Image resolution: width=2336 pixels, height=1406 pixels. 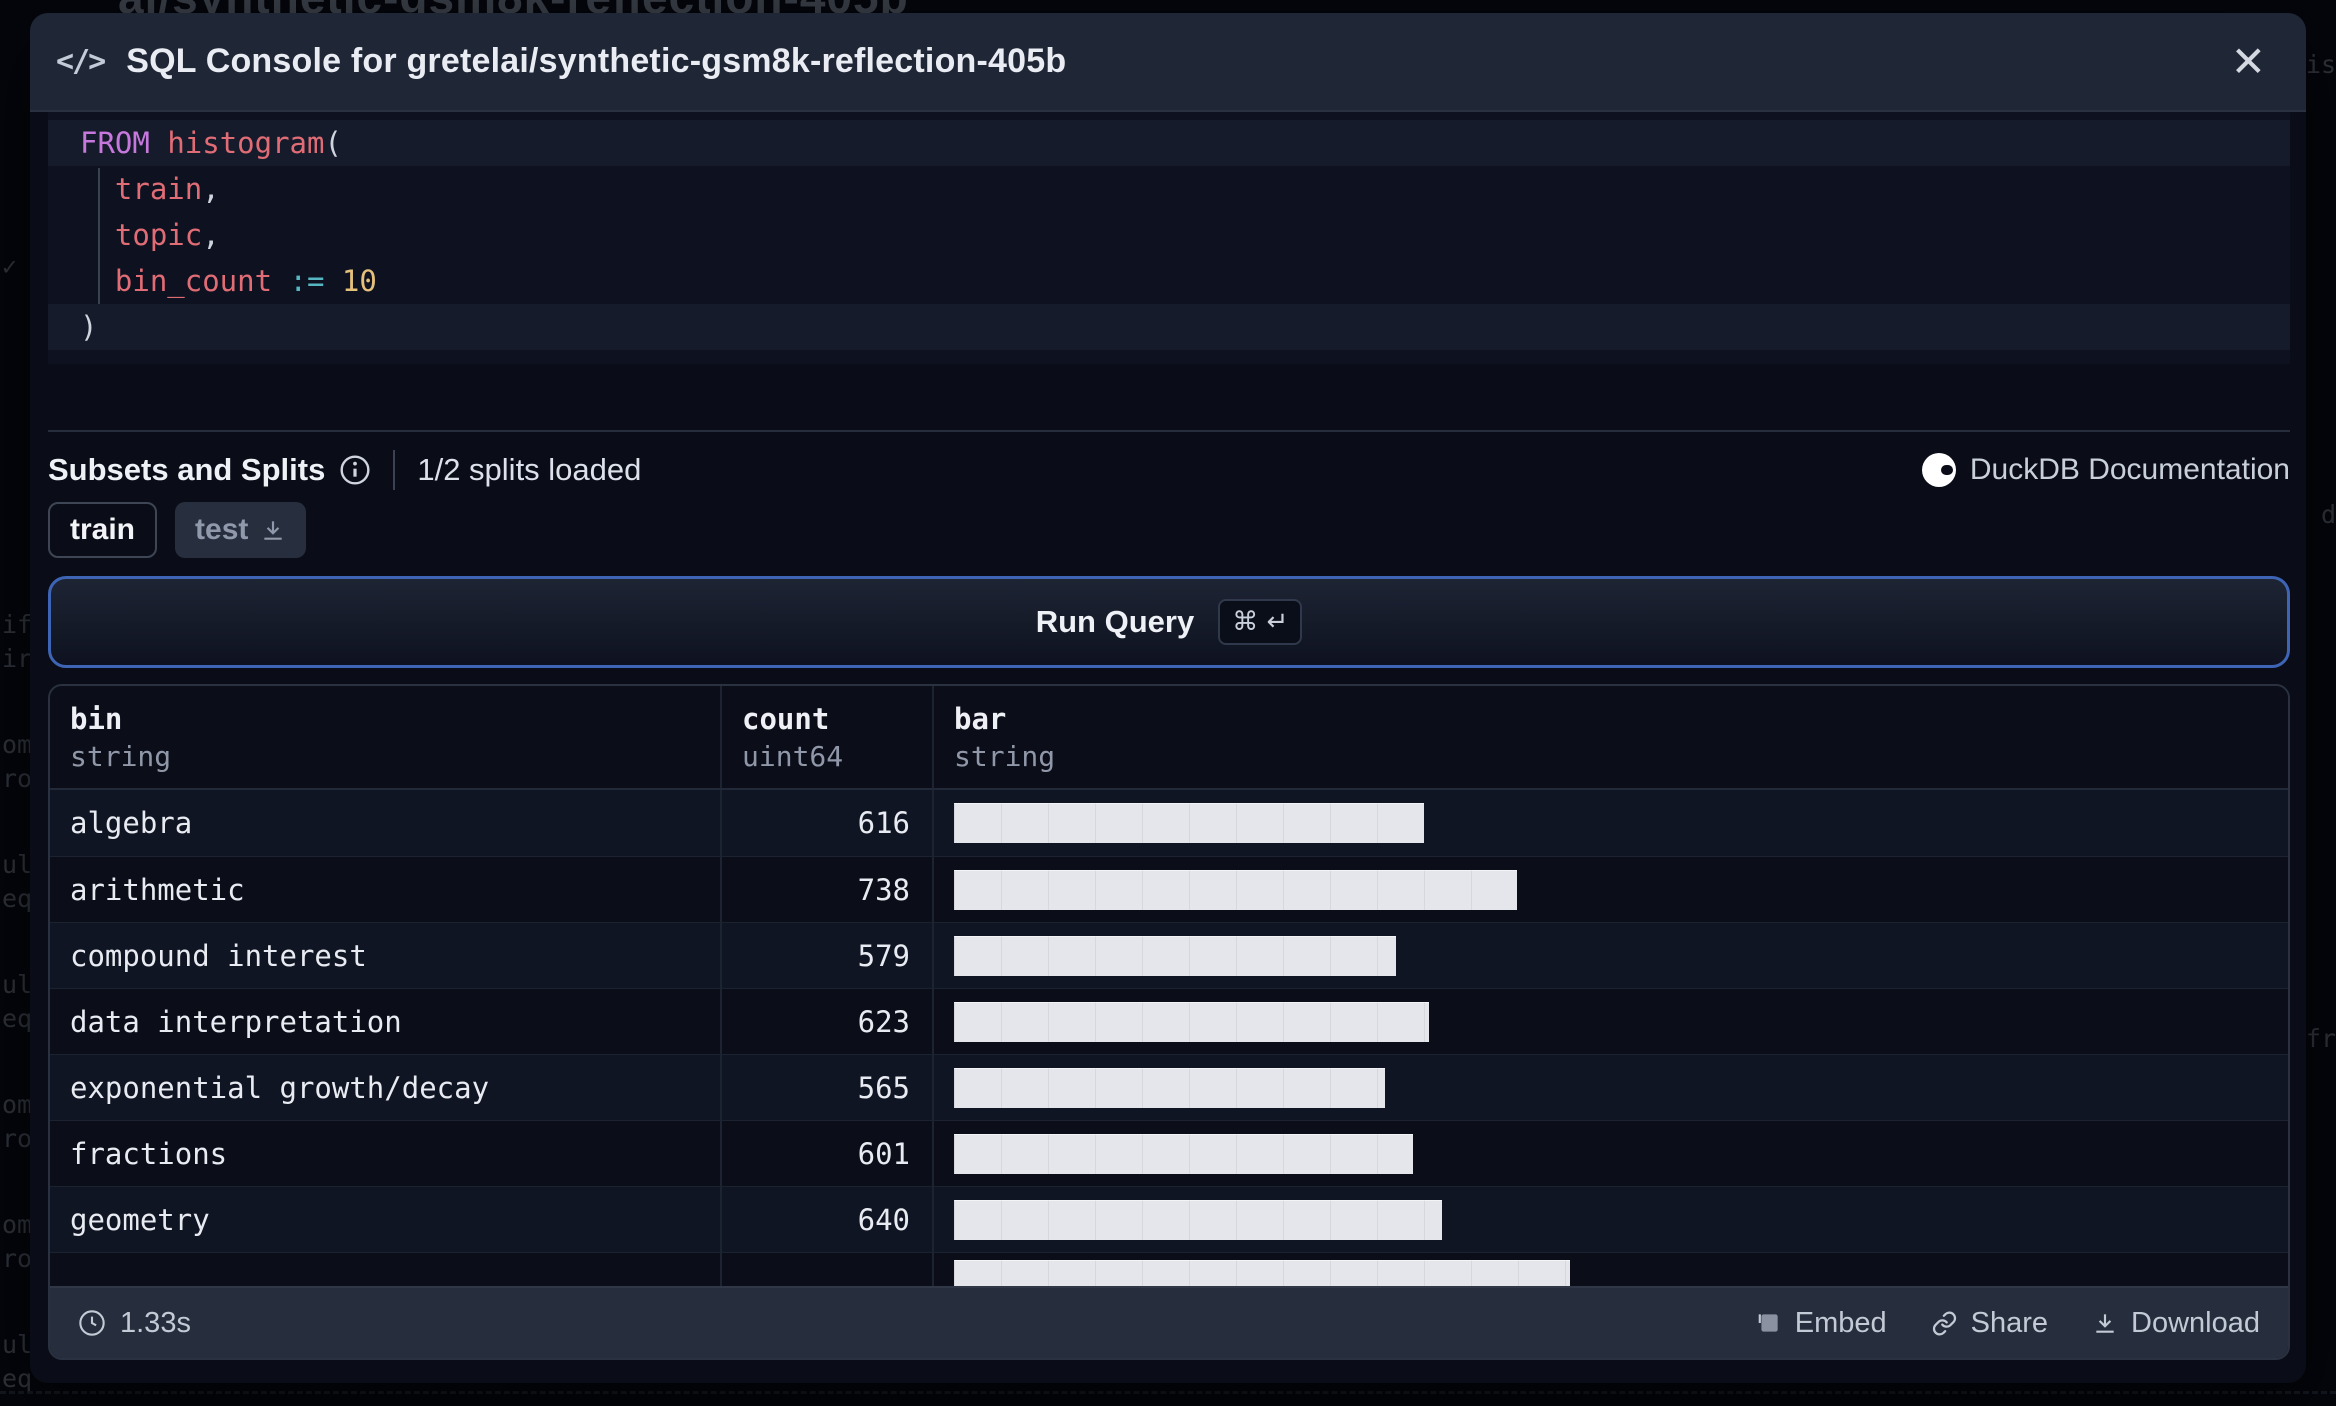 What do you see at coordinates (92, 1323) in the screenshot?
I see `clock-icon` at bounding box center [92, 1323].